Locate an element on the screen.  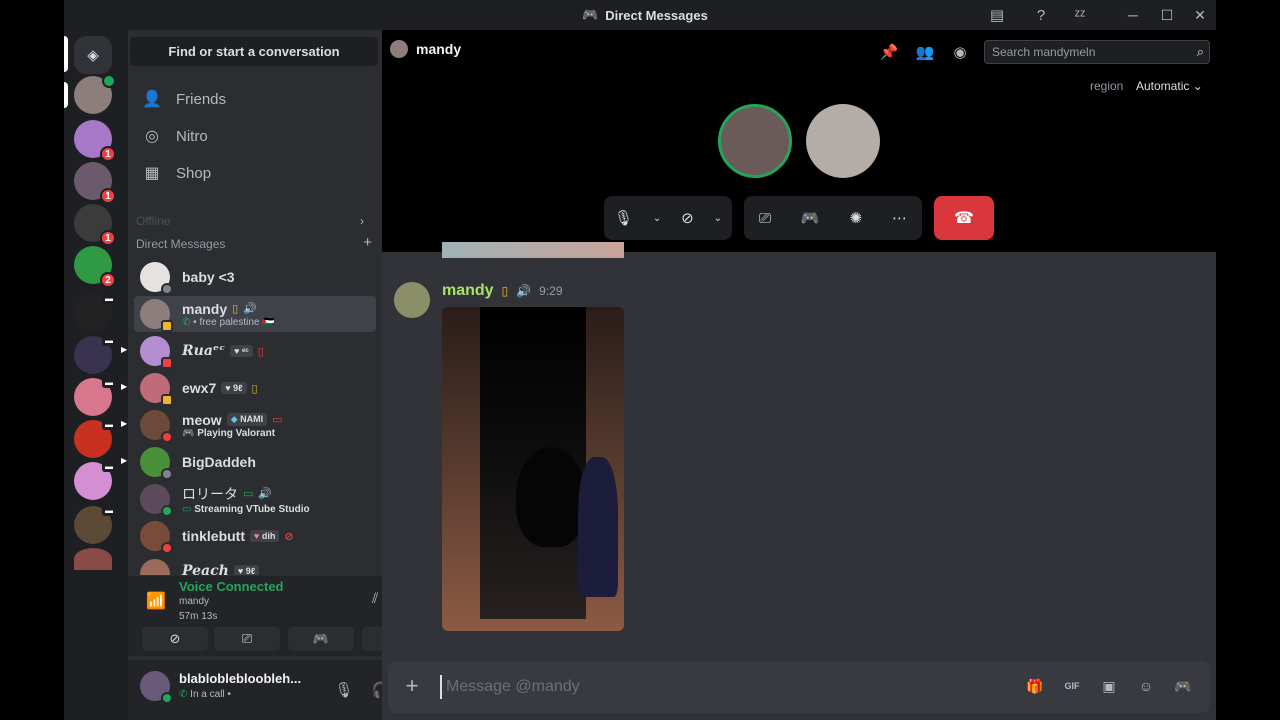
dm-item-rua: ▶ 𝑹𝒖𝒂ᵉᶜ ♥ ᵉᶜ ▯ is located at coordinates (248, 351).